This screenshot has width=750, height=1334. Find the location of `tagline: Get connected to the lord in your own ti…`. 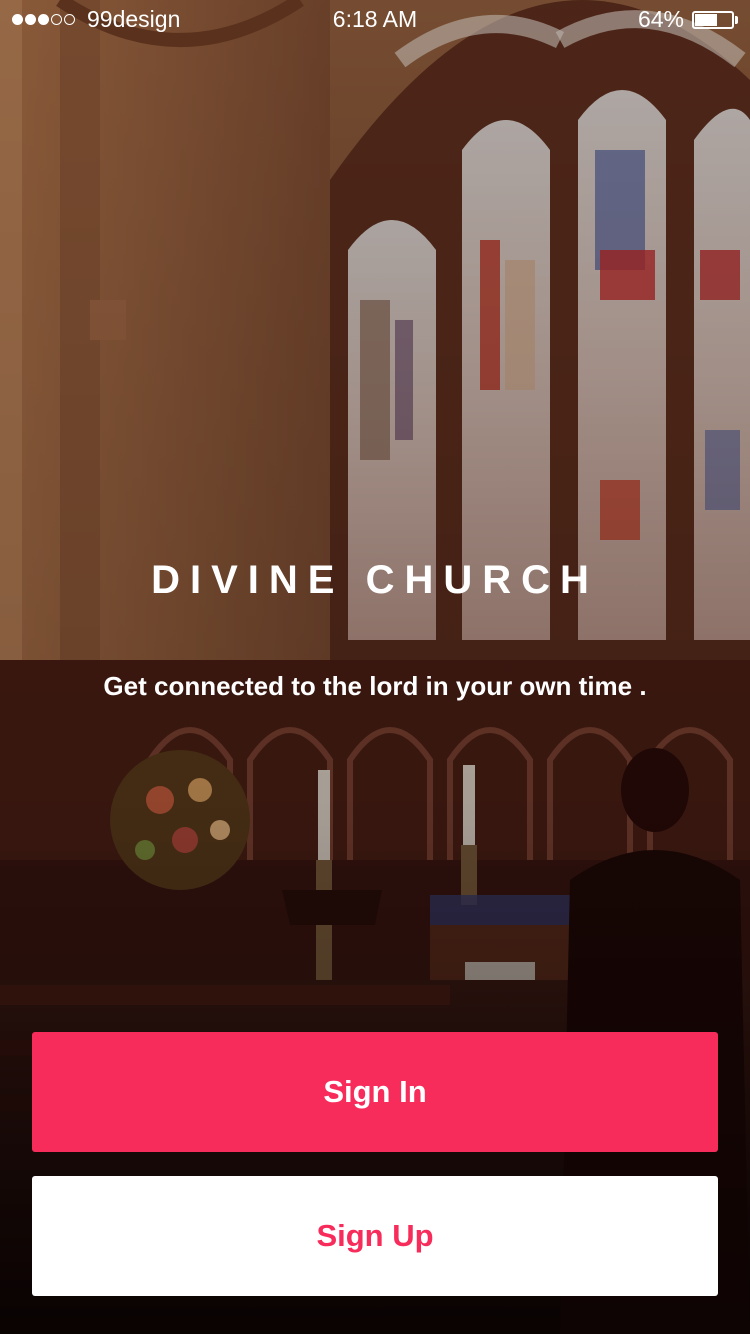

tagline: Get connected to the lord in your own ti… is located at coordinates (375, 686).